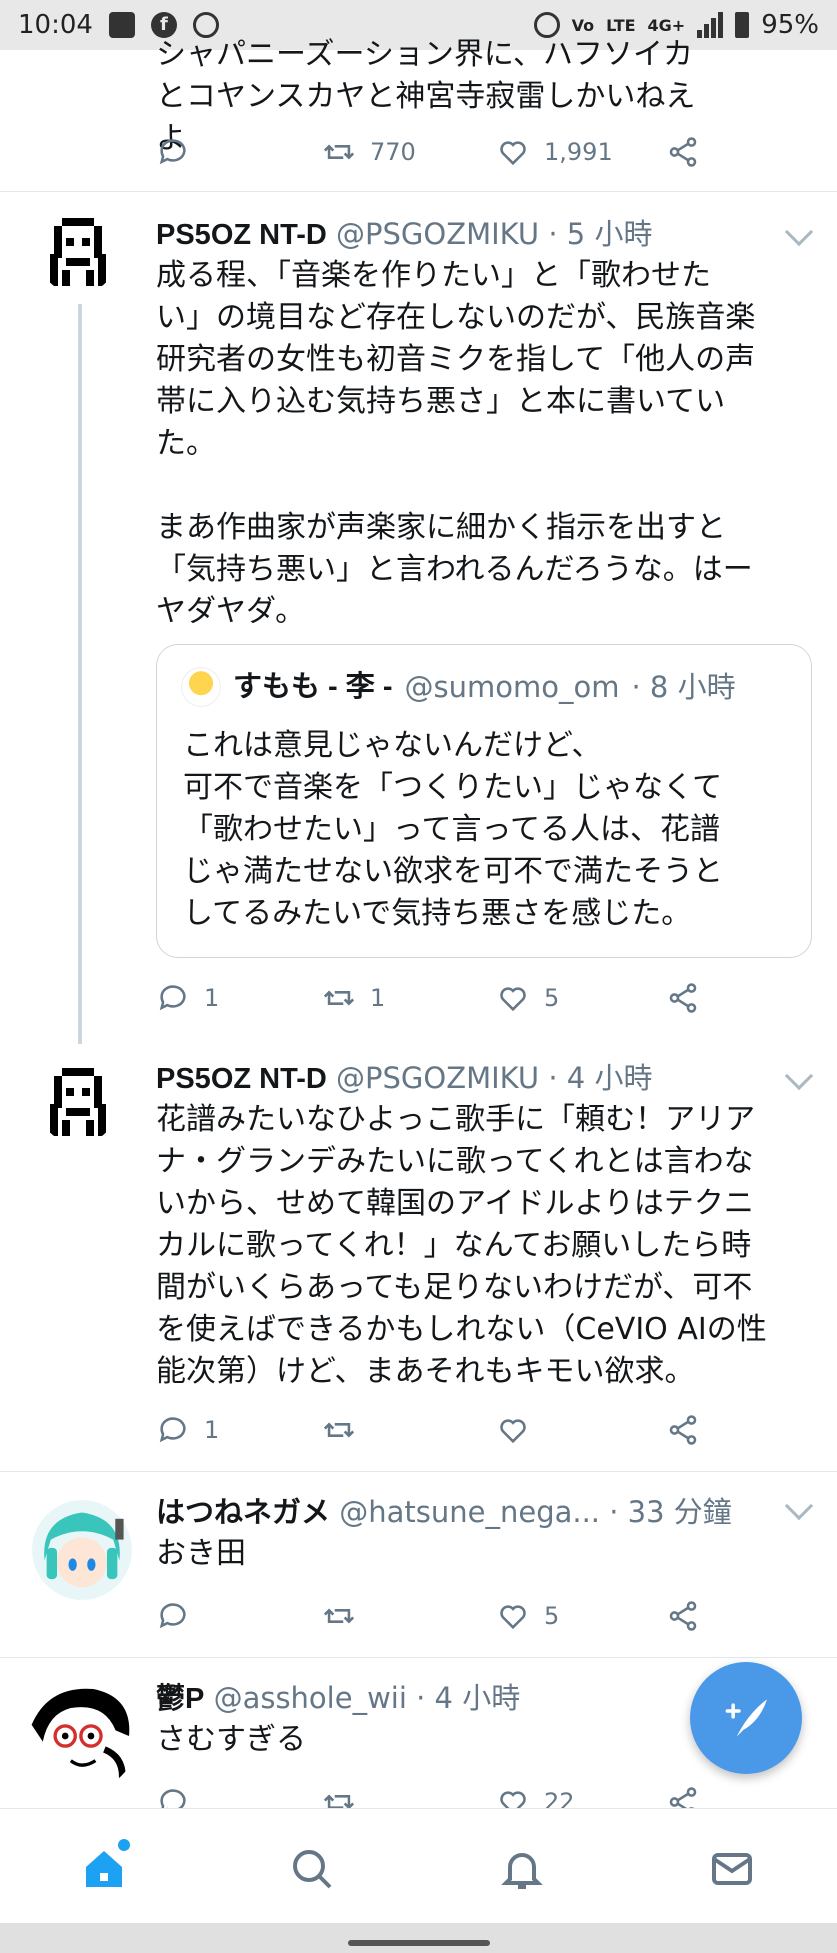 Image resolution: width=837 pixels, height=1953 pixels. Describe the element at coordinates (180, 1699) in the screenshot. I see `display-name: 鬱P` at that location.